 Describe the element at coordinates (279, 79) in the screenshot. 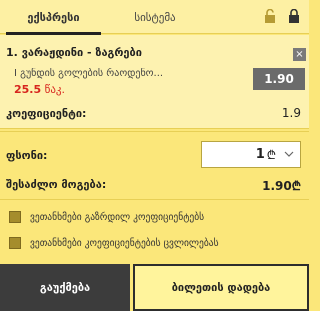

I see `odds-badge: 1.90` at that location.